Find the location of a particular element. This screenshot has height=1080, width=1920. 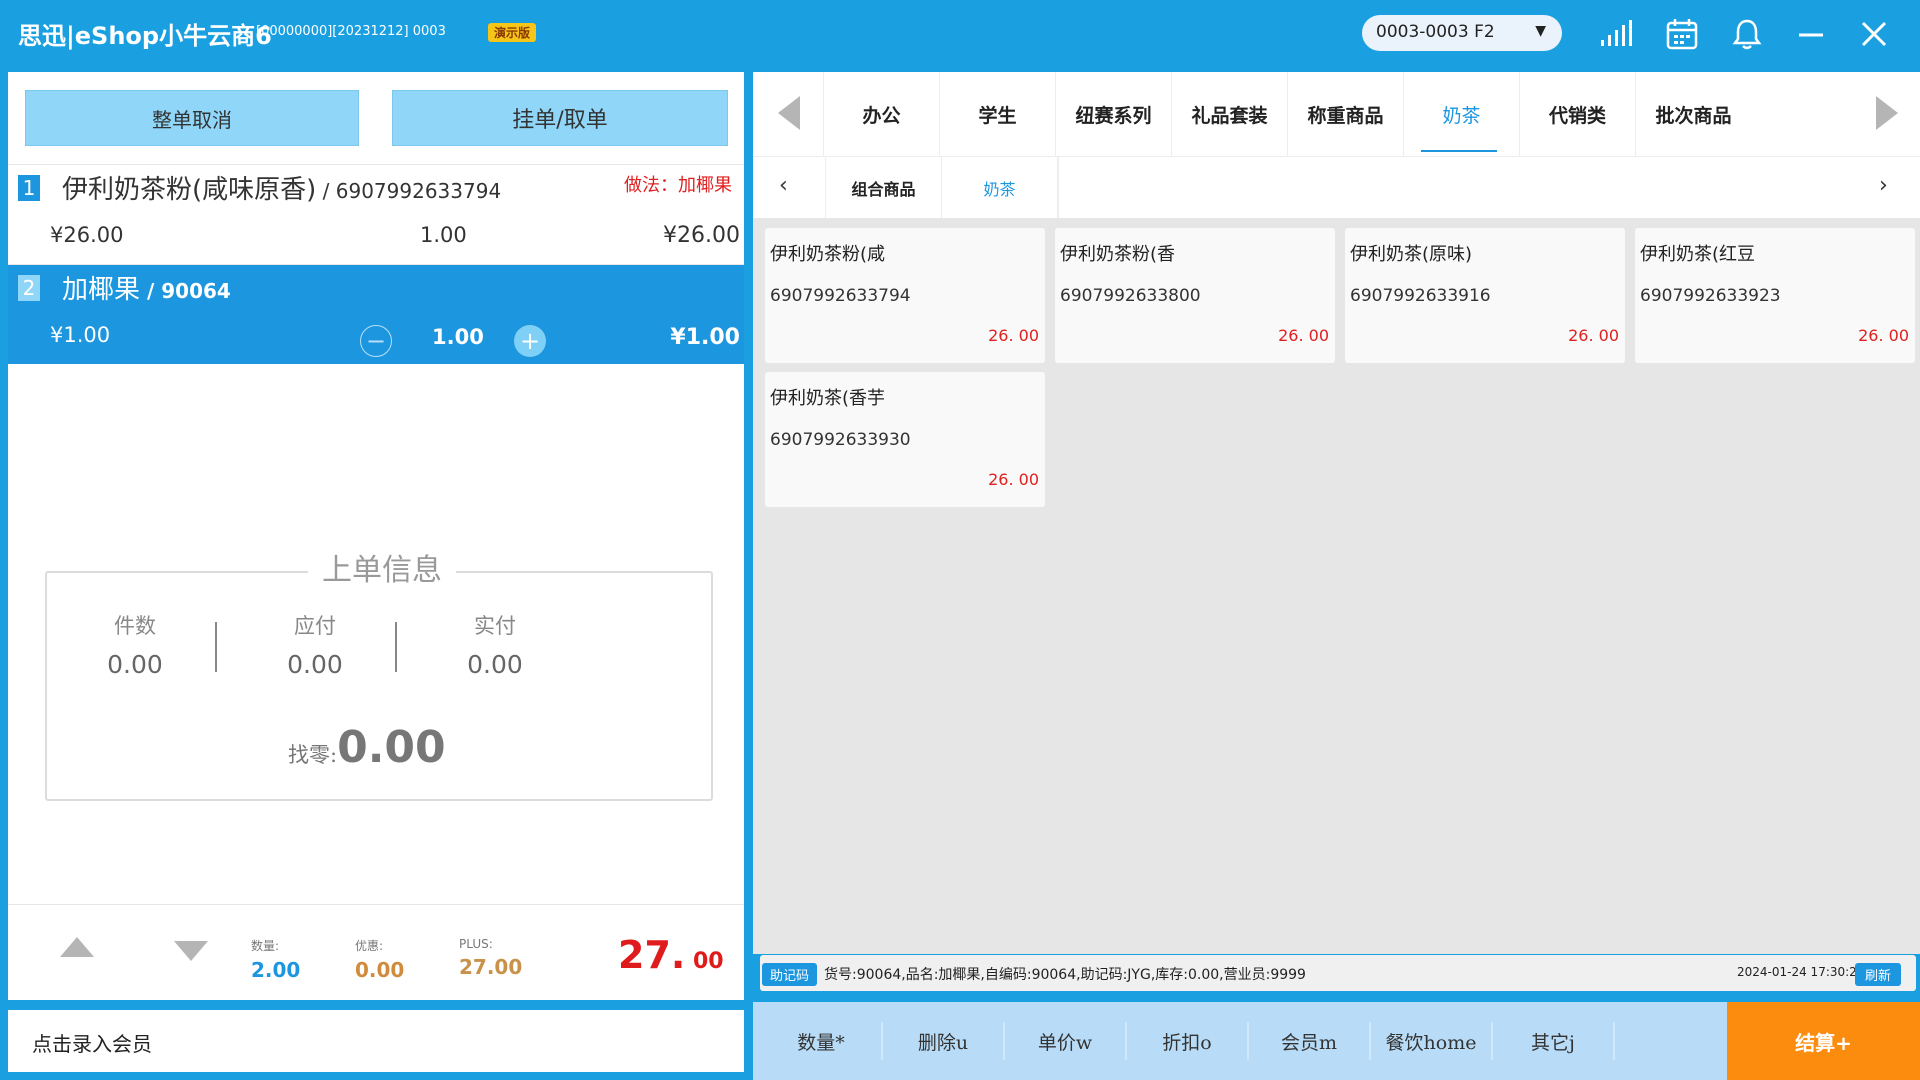

grand-total: 27. 00 is located at coordinates (671, 955).